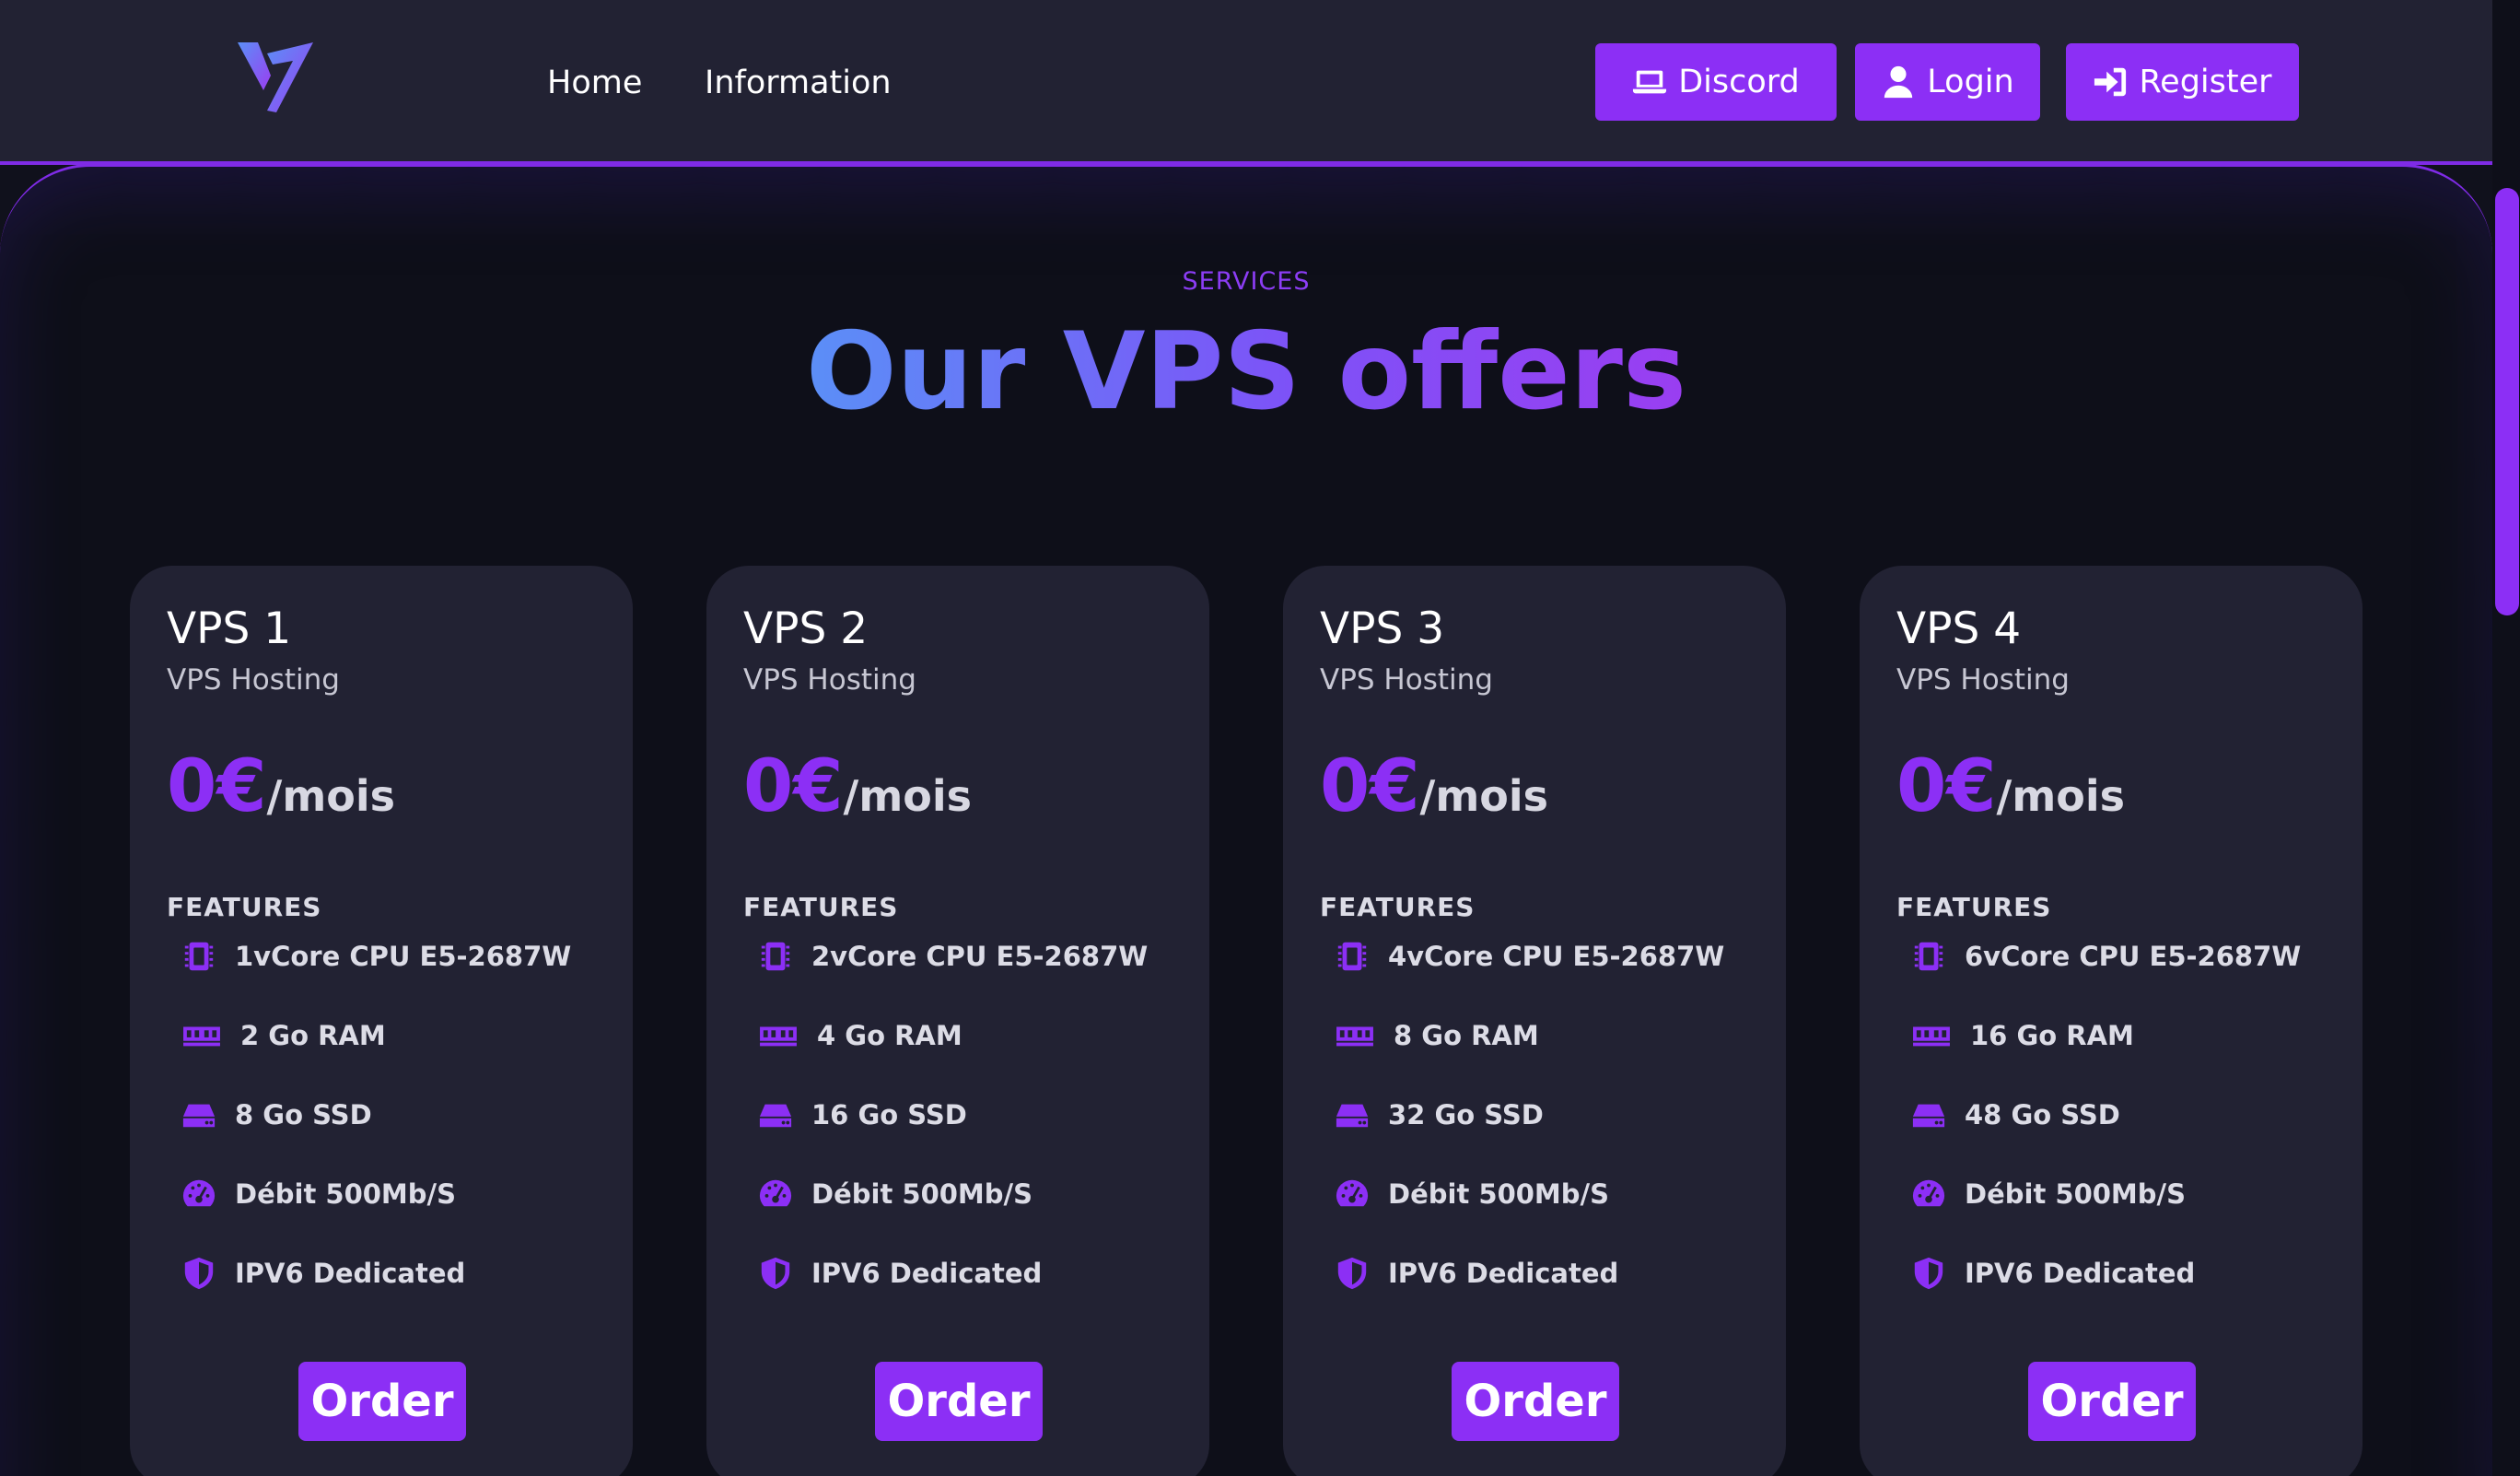 The height and width of the screenshot is (1476, 2520). What do you see at coordinates (1556, 957) in the screenshot?
I see `feature-text: 4vCore CPU E5-2687W` at bounding box center [1556, 957].